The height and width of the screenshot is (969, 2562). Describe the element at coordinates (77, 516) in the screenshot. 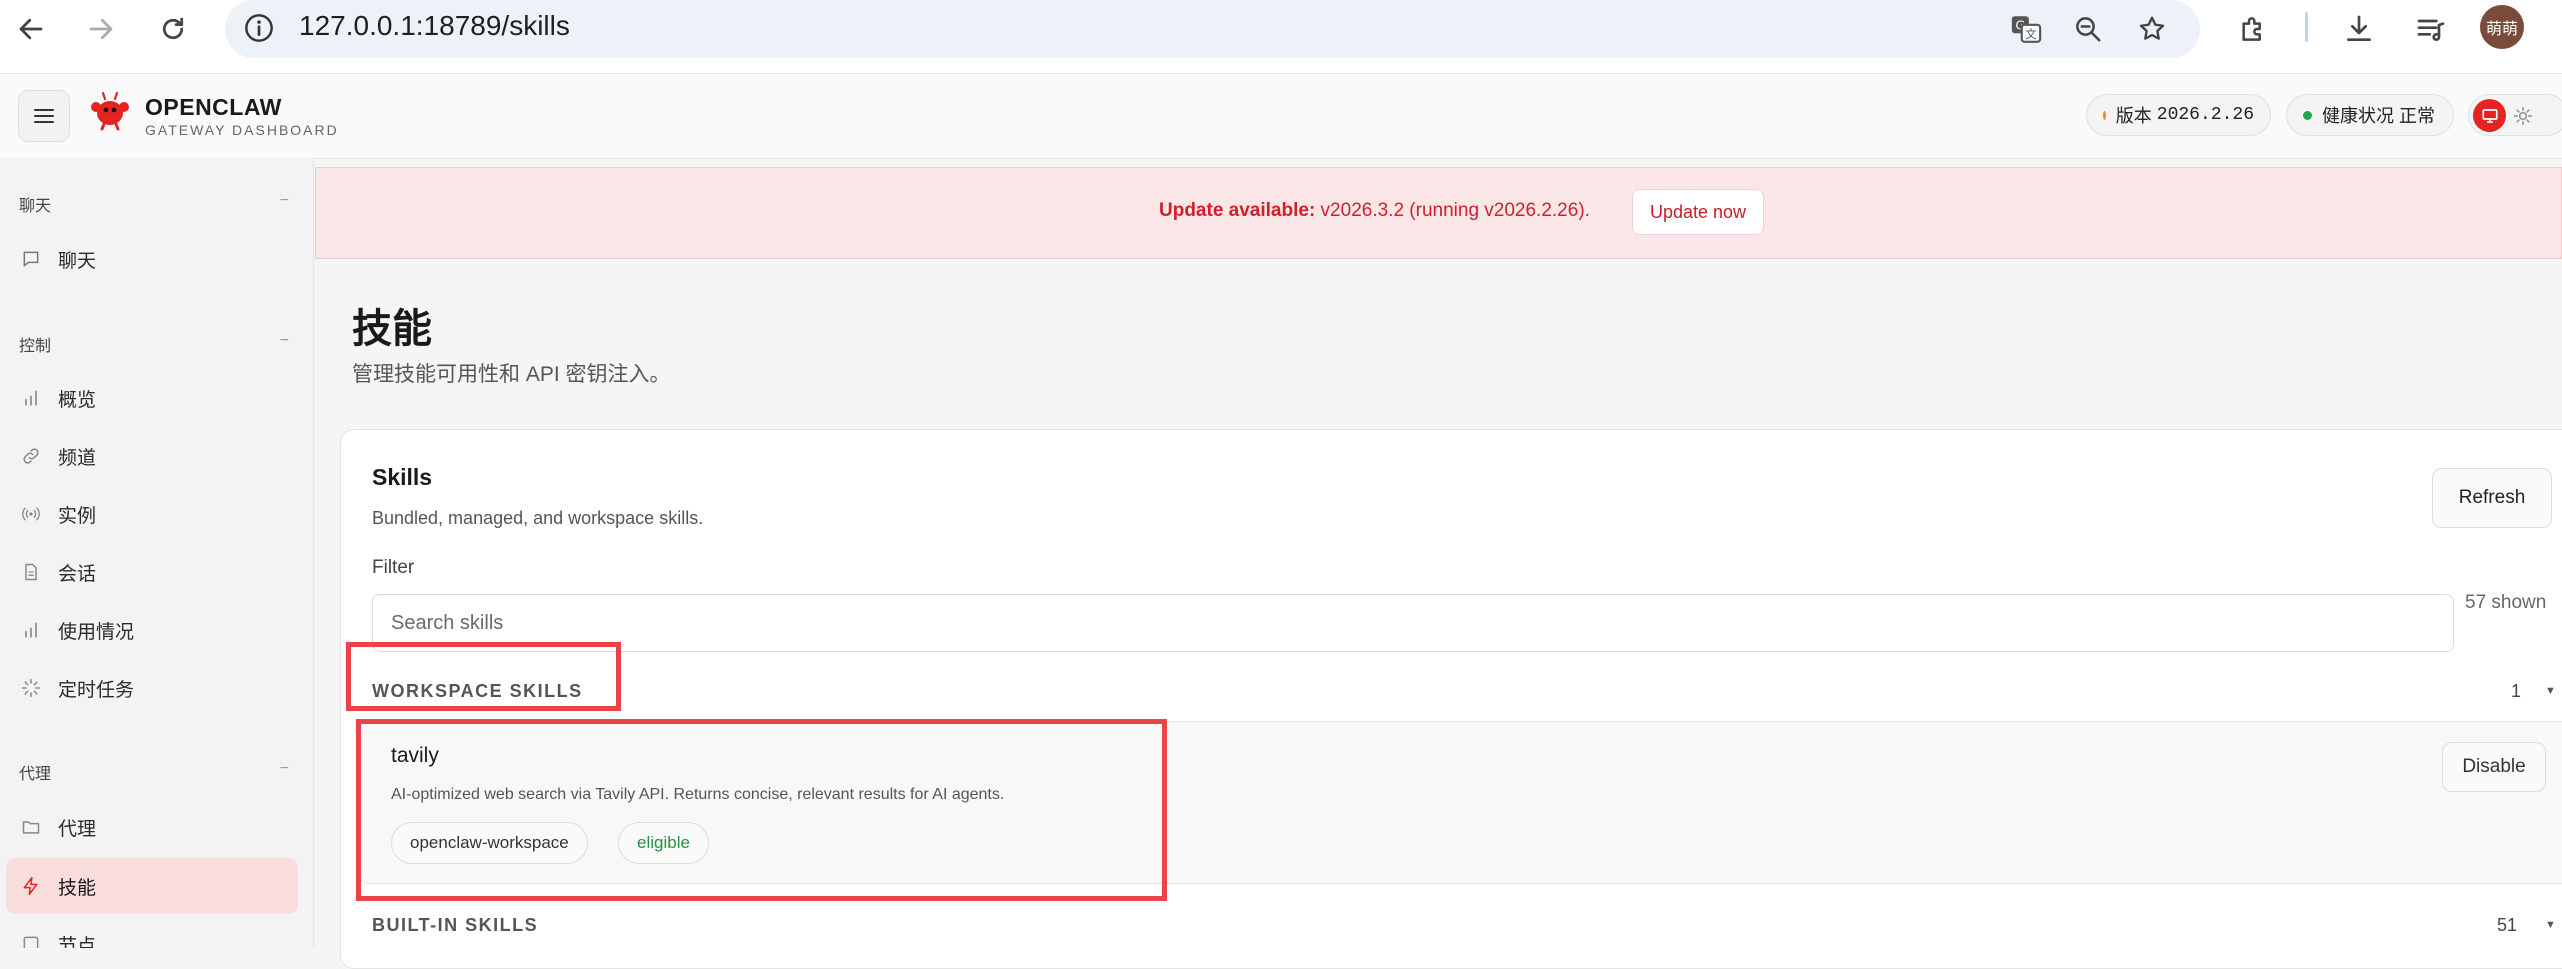

I see `sidebar-item-label: 实例` at that location.